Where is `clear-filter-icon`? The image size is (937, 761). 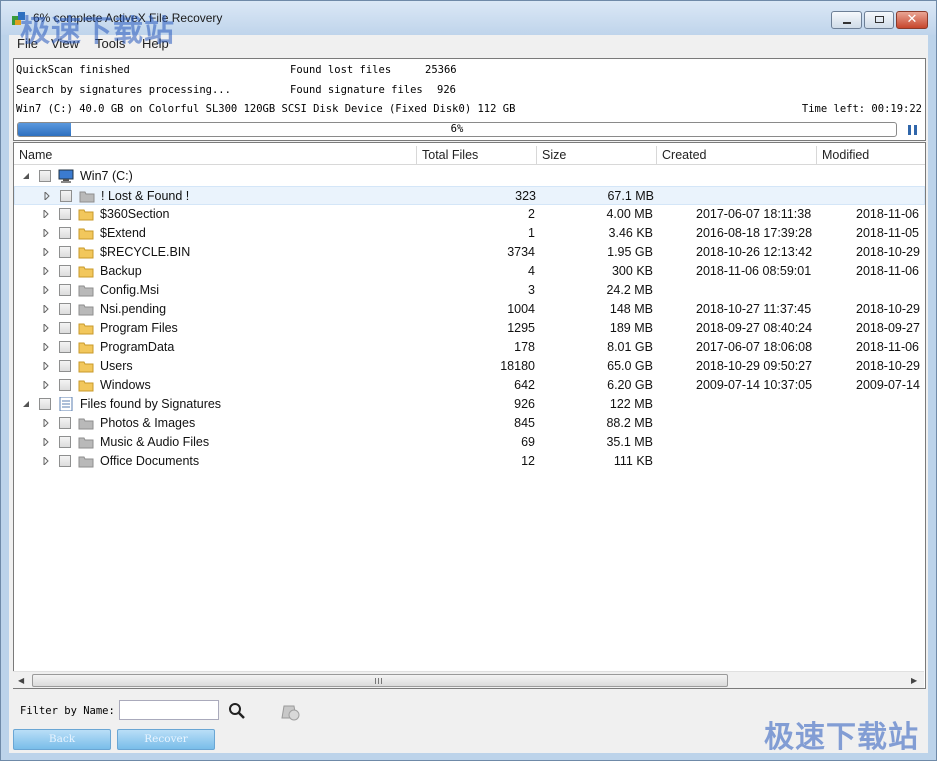 clear-filter-icon is located at coordinates (290, 712).